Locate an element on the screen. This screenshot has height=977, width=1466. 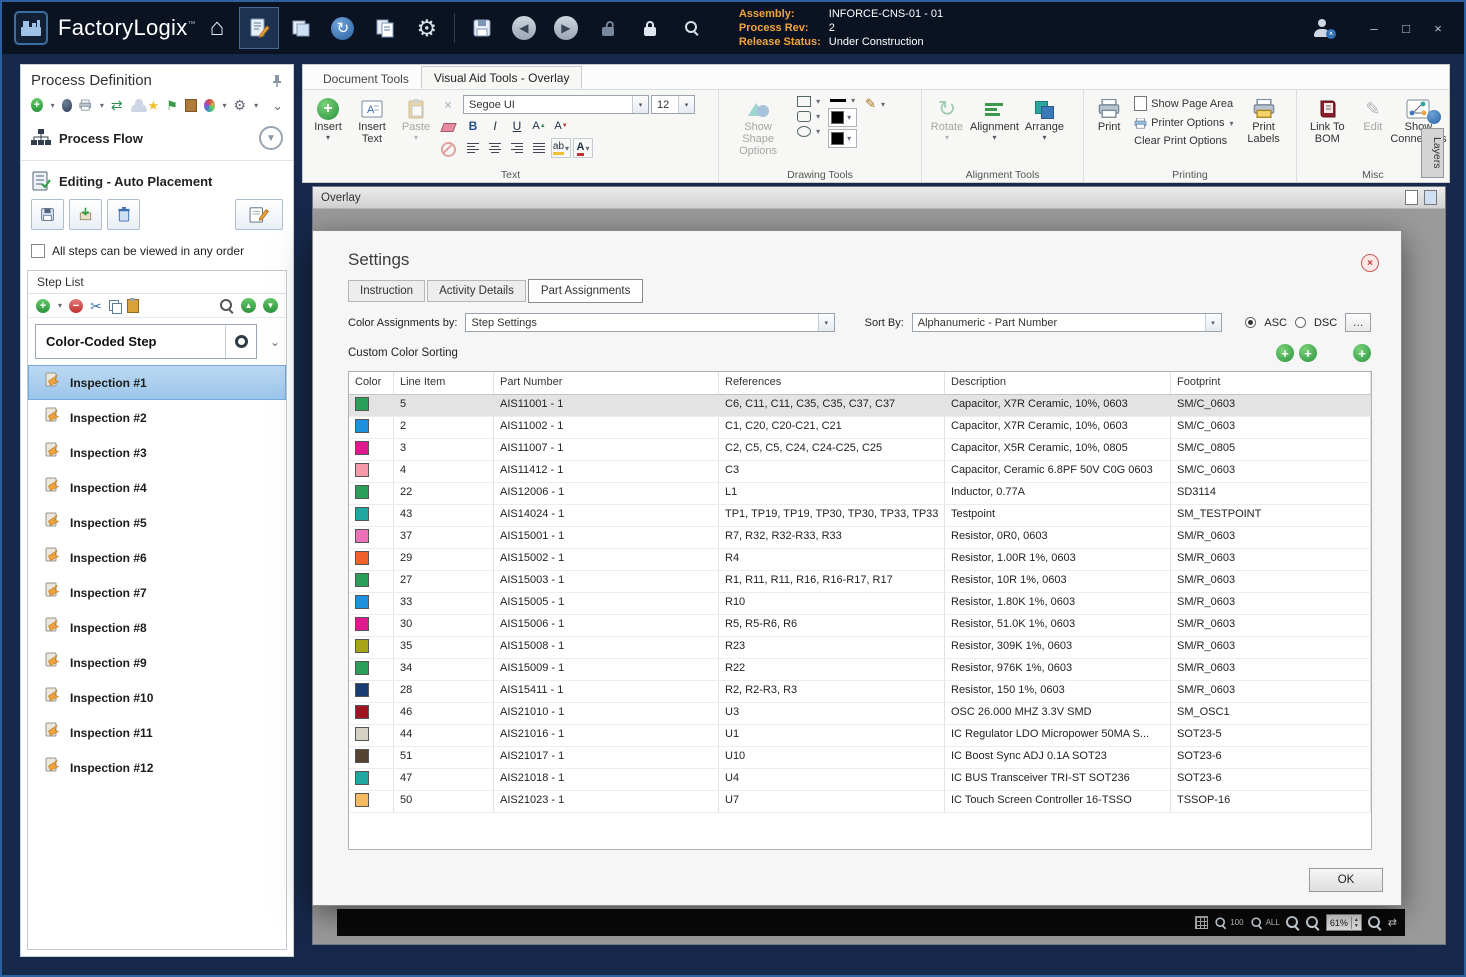
show-page-area-button: Show Page Area is located at coordinates (1183, 103).